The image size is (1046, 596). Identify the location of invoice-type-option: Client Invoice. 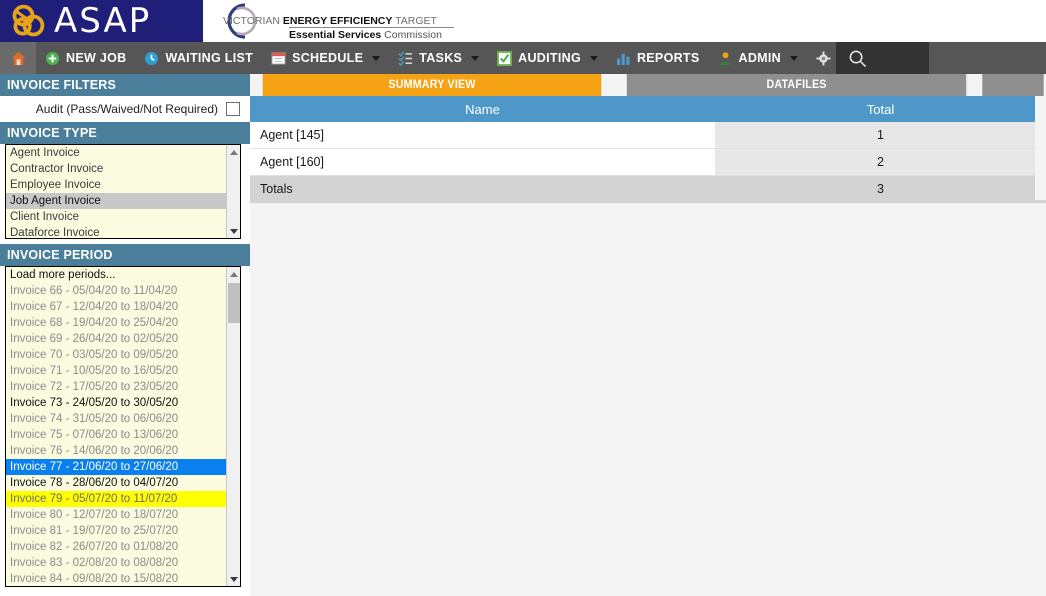
(116, 217).